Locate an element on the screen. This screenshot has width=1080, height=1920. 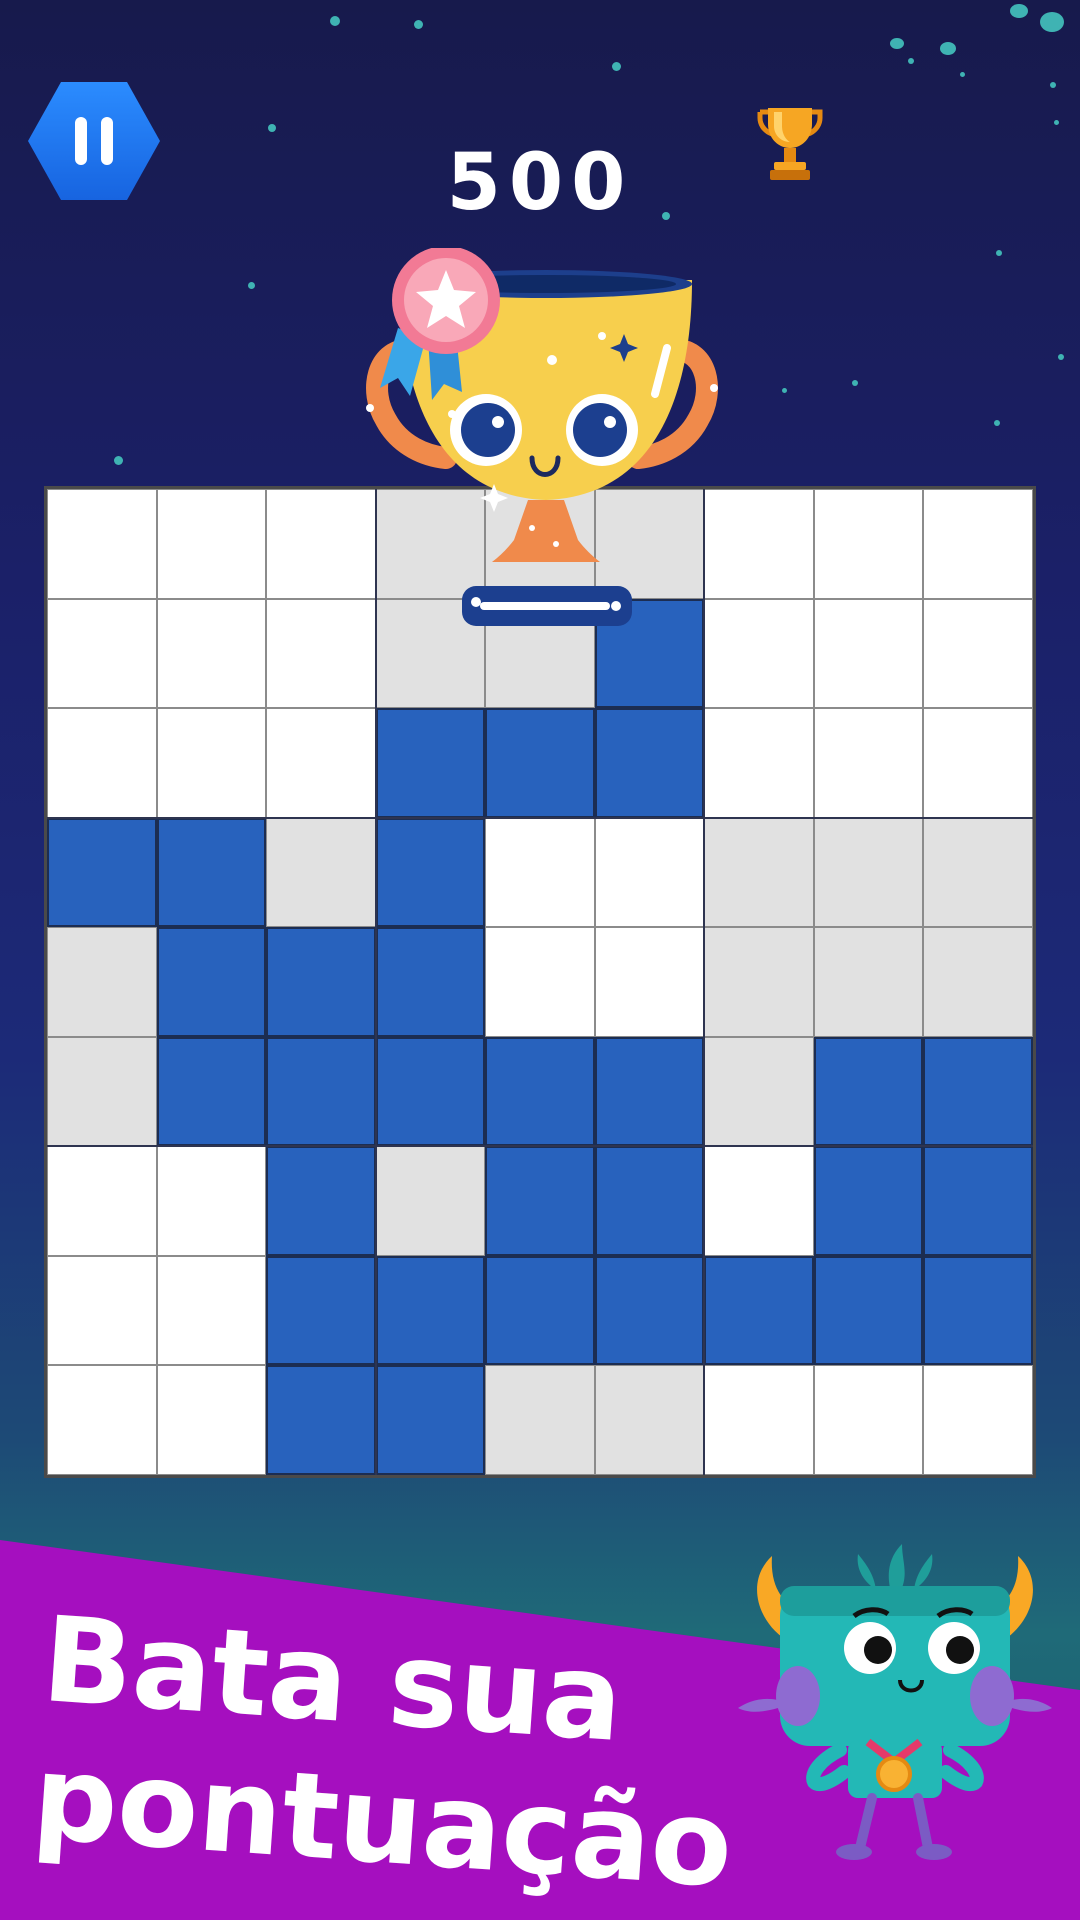
score-display: 500 is located at coordinates (540, 183).